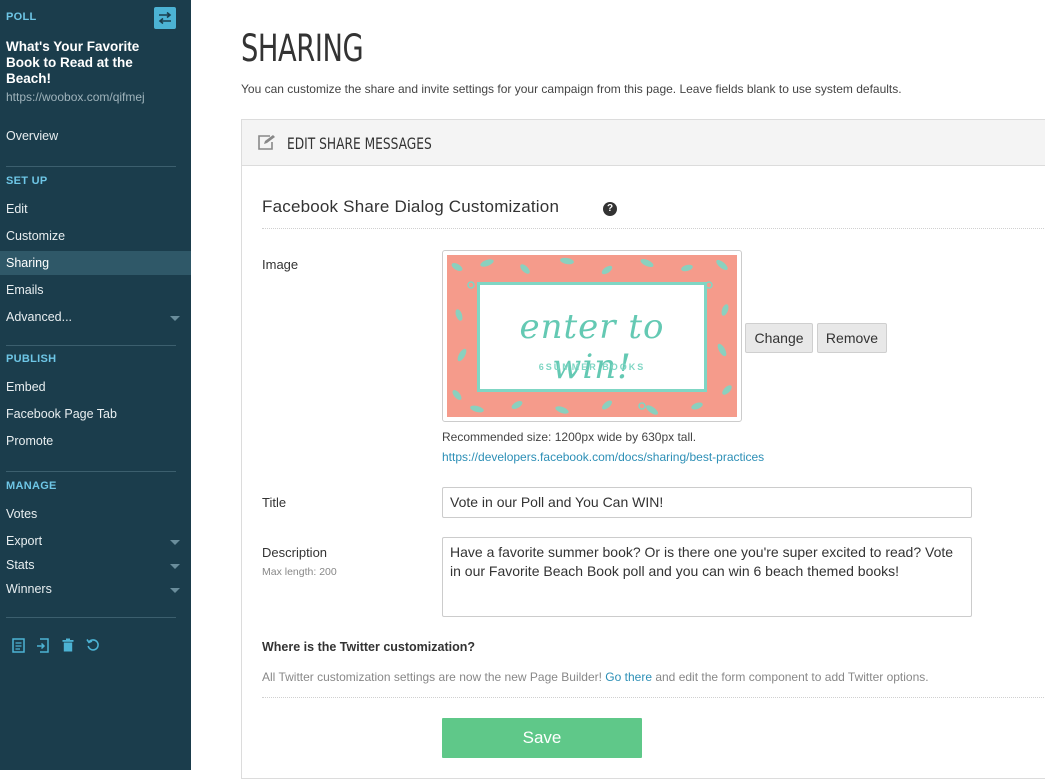 The width and height of the screenshot is (1045, 779). I want to click on share-image: enter to win! 6SUMMER BOOKS, so click(592, 336).